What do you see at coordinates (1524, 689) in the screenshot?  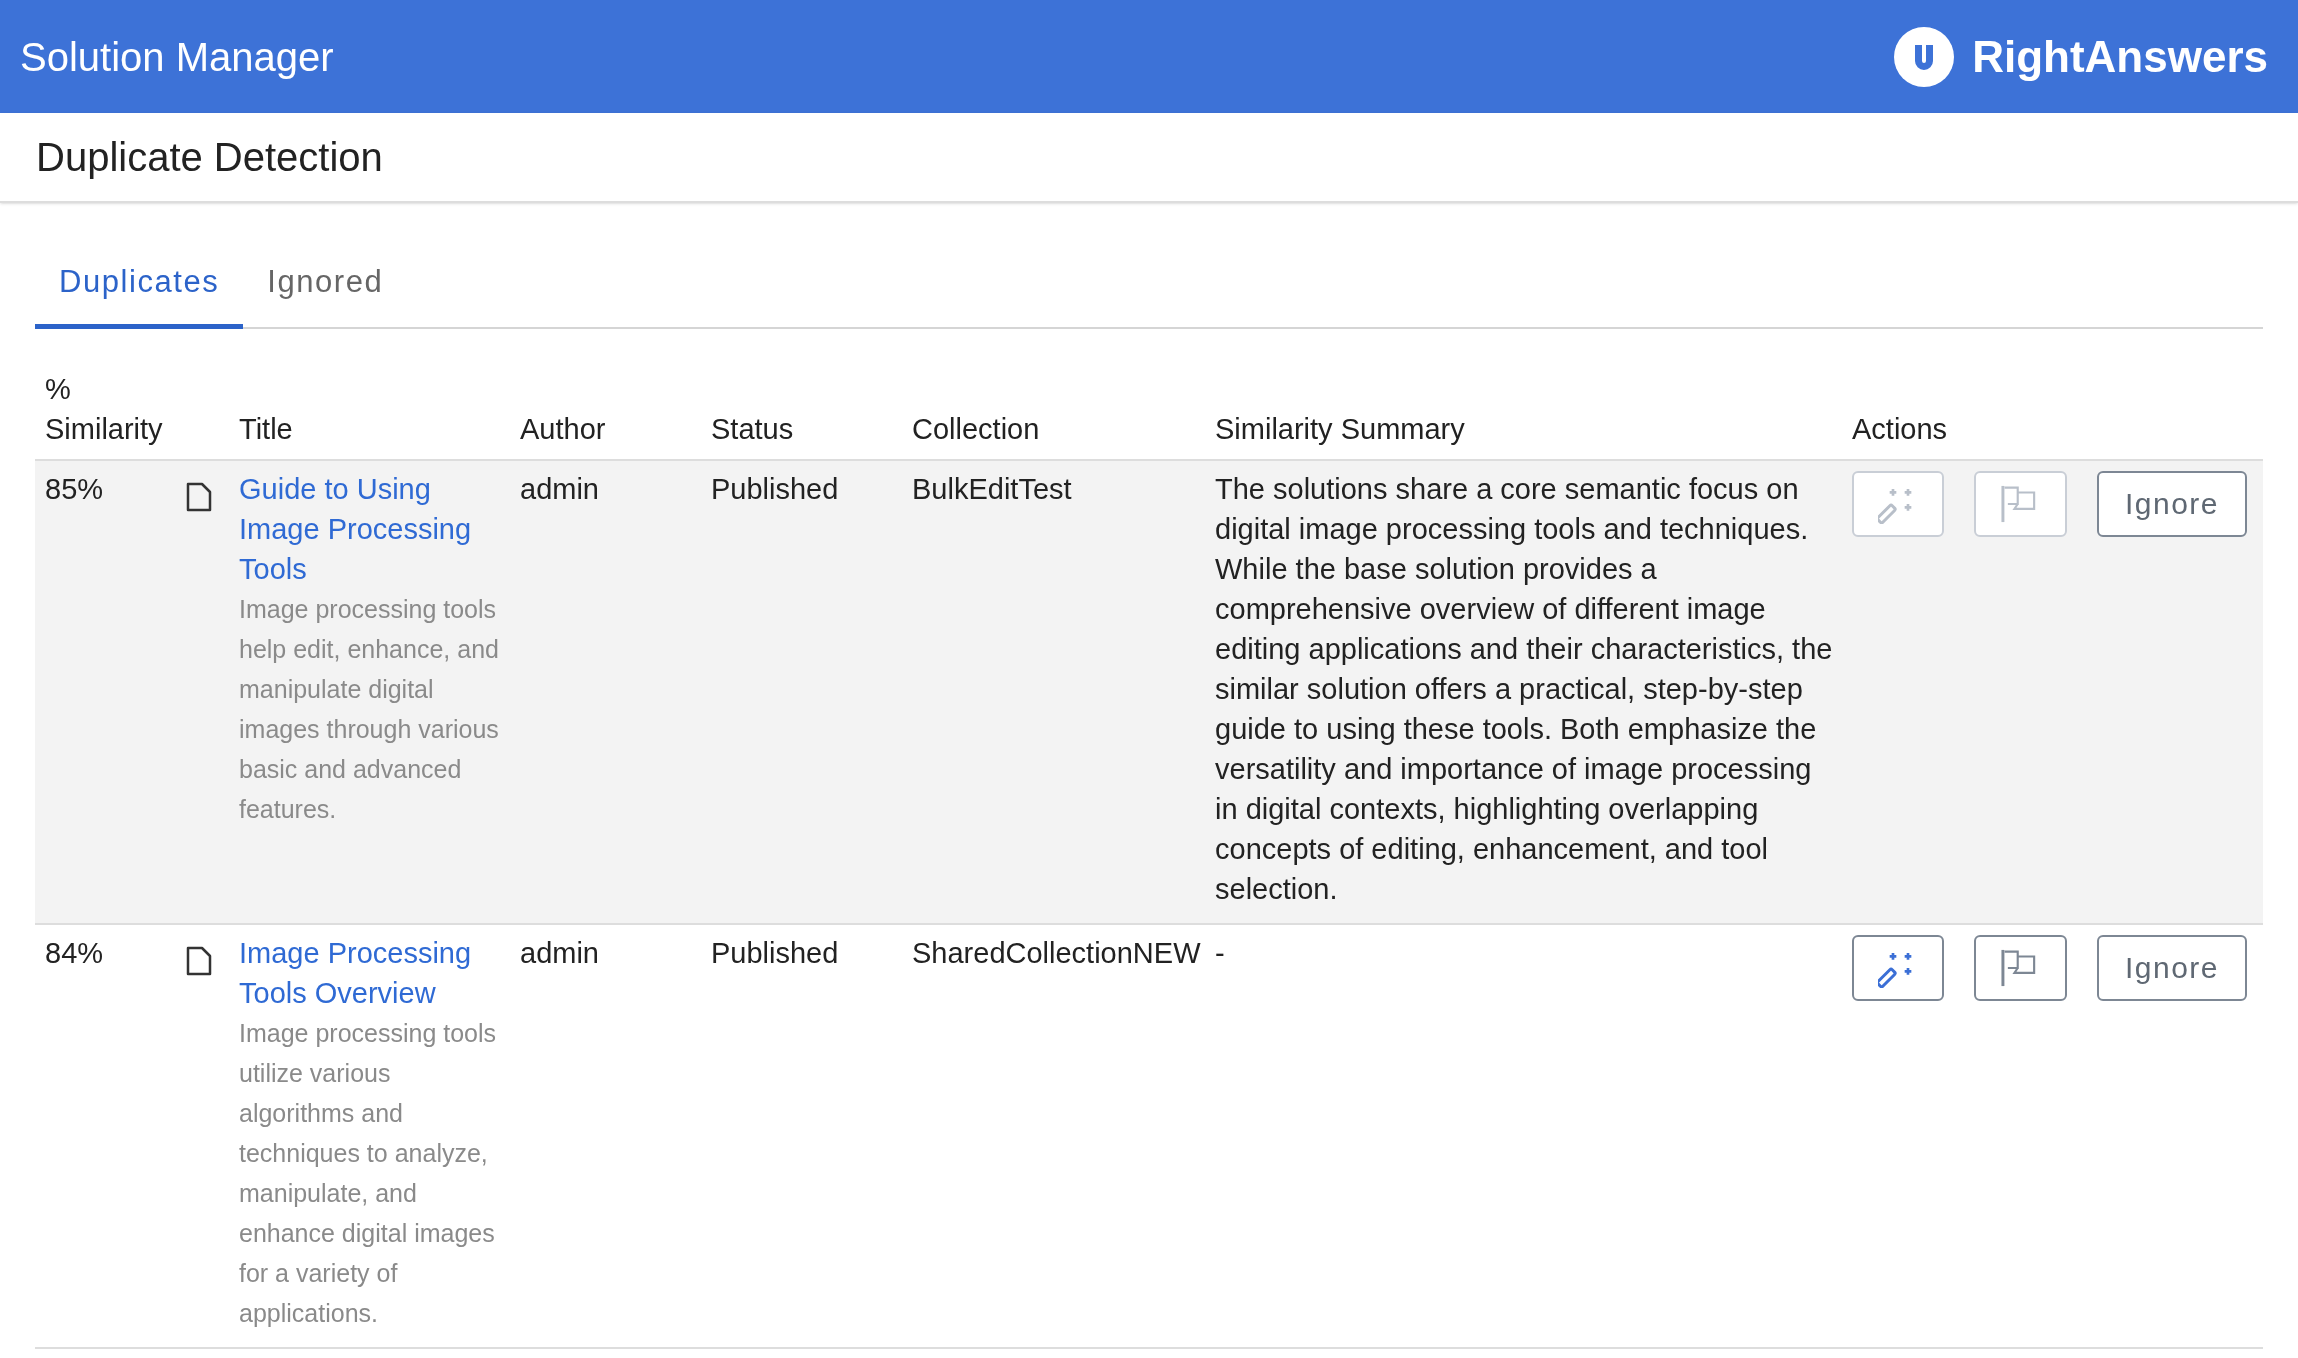 I see `summary-cell-text: The solutions share a core semantic focus on digital image processing tools and techniques. While the base solution provides a comprehensive overview of different image editing applications and their characteristics, the similar solution offers a practical, step-by-step guide to using these tools. Both emphasize the versatility and importance of image processing in digital contexts, highlighting overlapping concepts of editing, enhancement, and tool selection.` at bounding box center [1524, 689].